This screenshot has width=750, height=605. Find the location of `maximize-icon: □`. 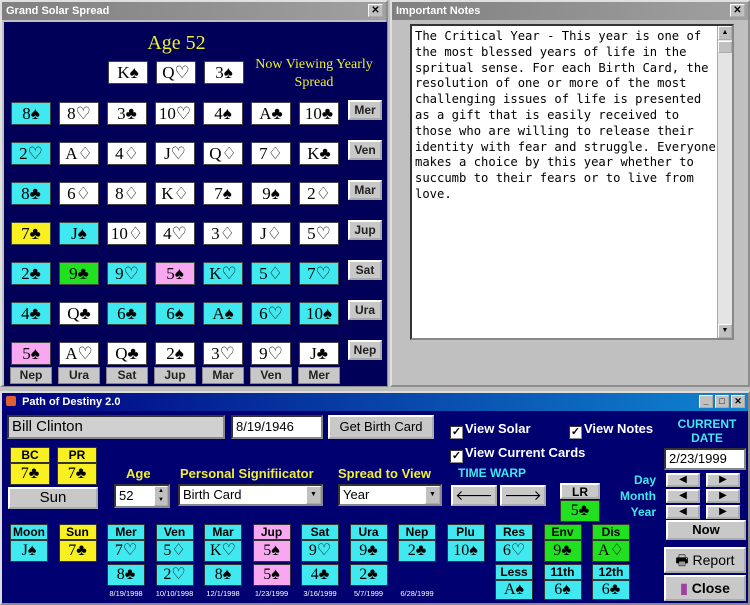

maximize-icon: □ is located at coordinates (722, 401).